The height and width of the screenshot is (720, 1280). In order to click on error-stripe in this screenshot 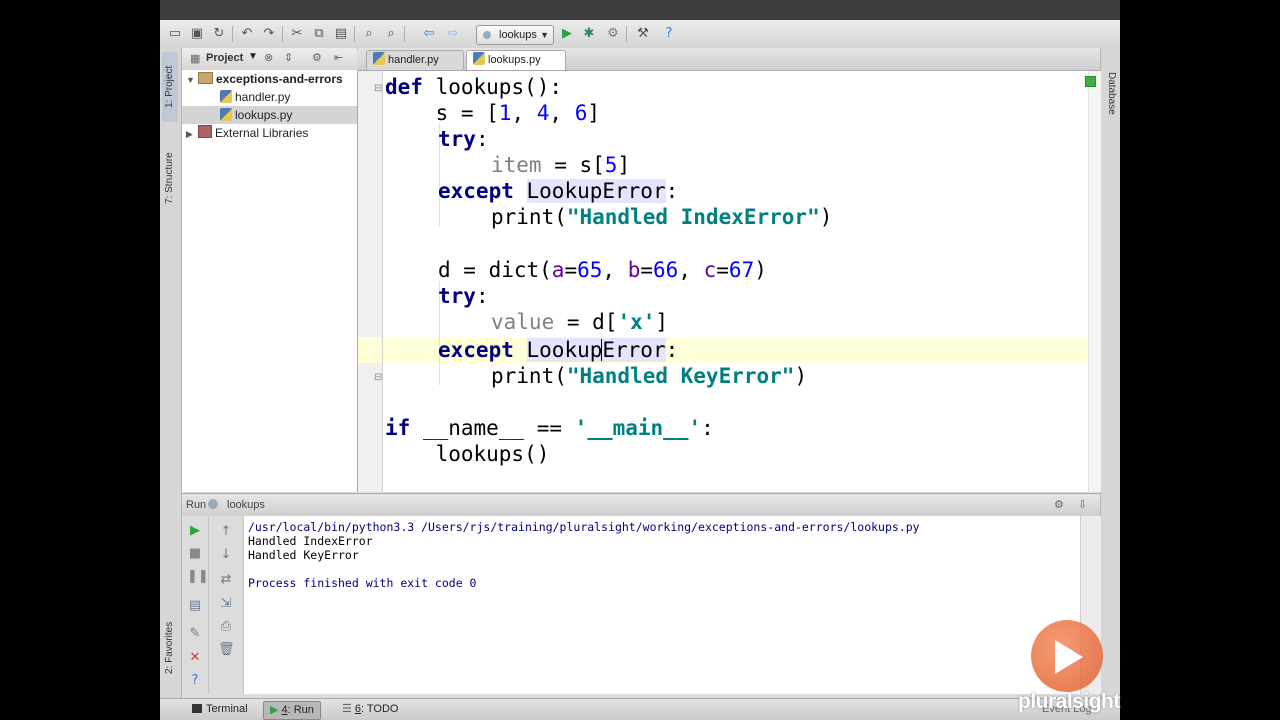, I will do `click(1094, 281)`.